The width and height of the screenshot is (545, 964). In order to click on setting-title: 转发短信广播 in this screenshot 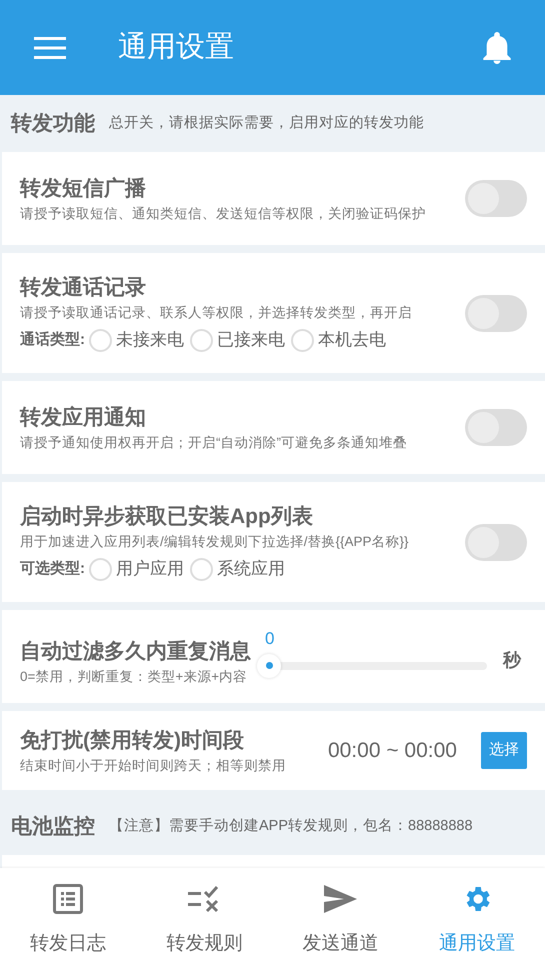, I will do `click(83, 189)`.